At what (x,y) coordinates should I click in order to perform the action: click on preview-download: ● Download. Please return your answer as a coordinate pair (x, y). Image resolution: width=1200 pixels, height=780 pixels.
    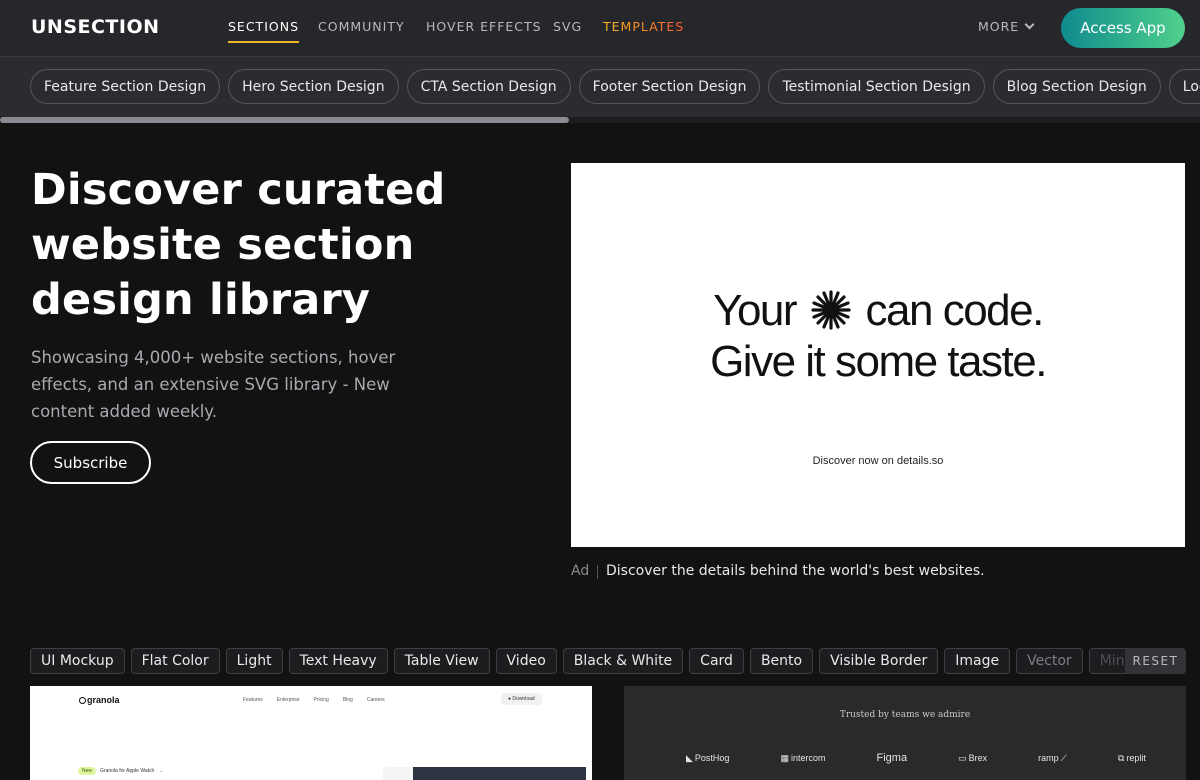
    Looking at the image, I should click on (521, 699).